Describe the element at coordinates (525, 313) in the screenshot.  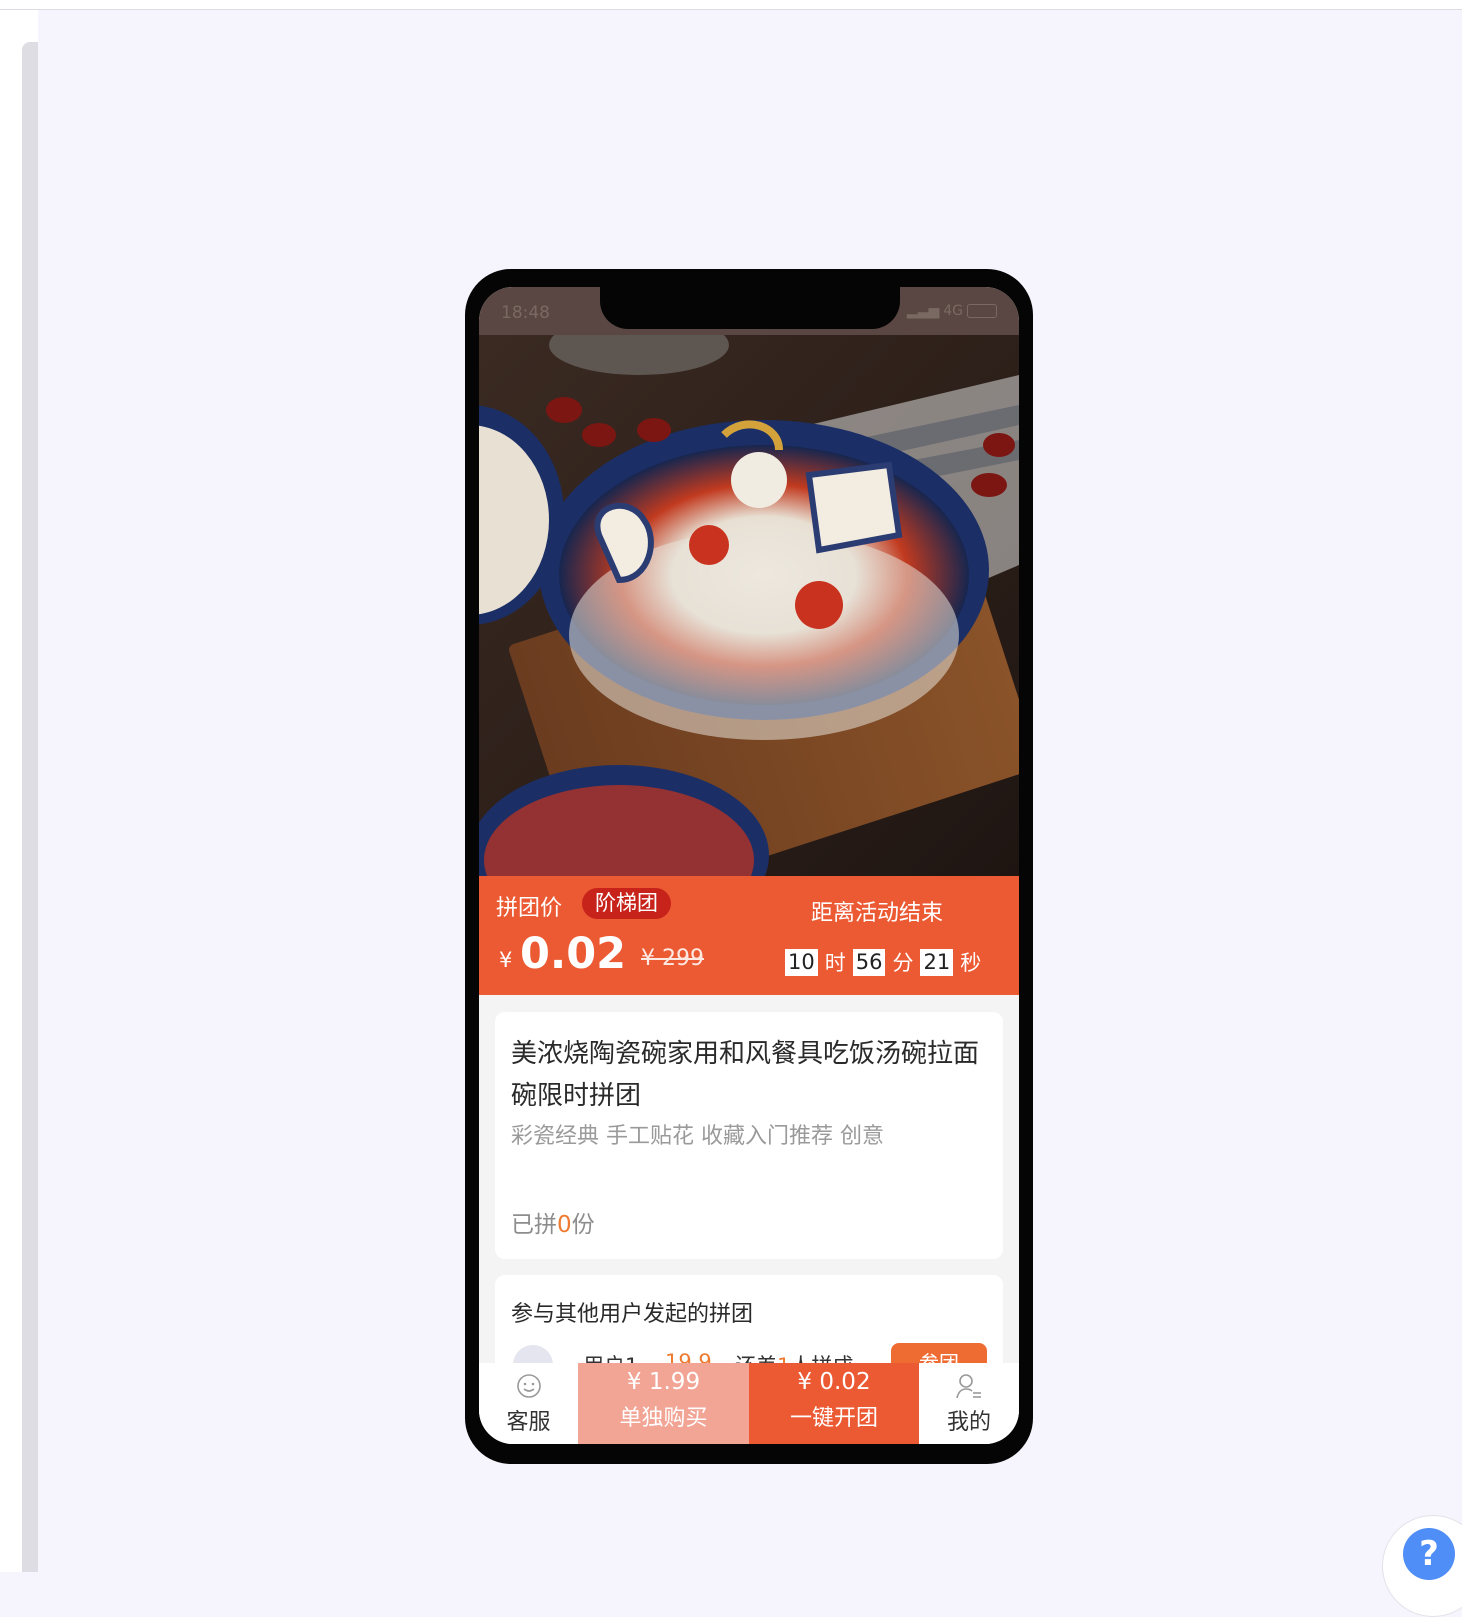
I see `status-time: 18:48` at that location.